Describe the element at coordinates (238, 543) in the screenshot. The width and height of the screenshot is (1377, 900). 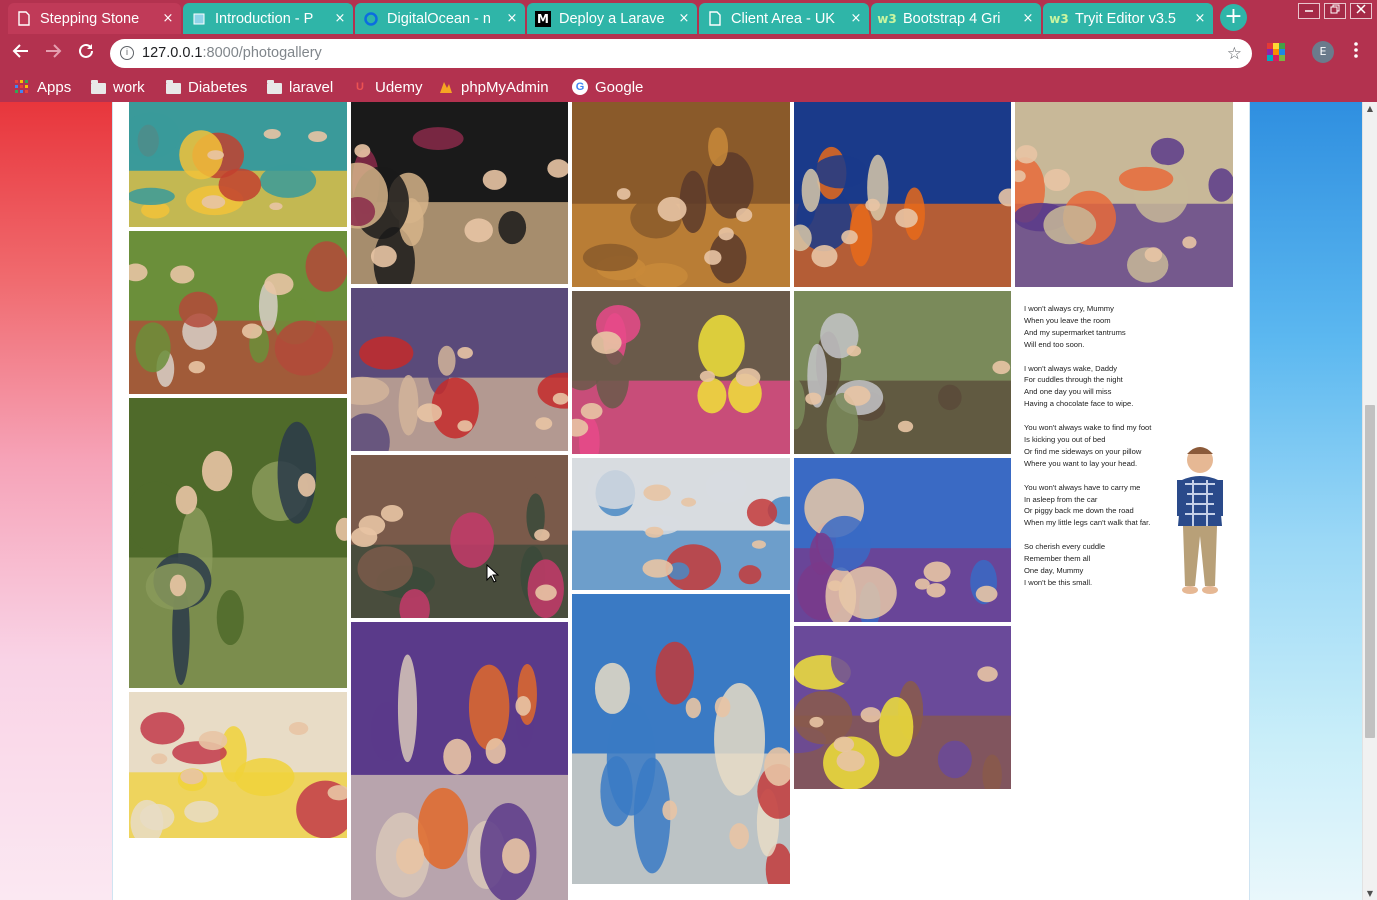
I see `photo-woodland-walk` at that location.